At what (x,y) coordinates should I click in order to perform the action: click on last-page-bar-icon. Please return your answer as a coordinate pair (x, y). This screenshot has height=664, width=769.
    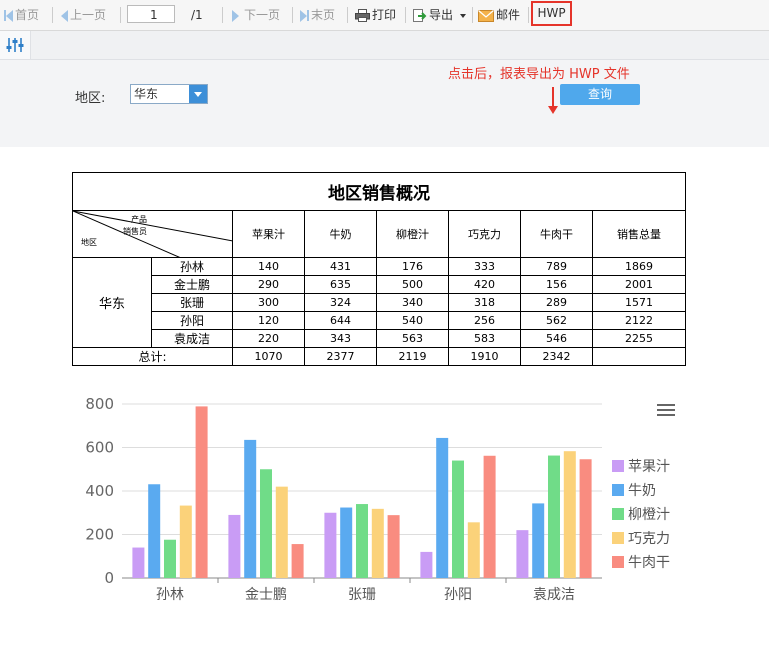
    Looking at the image, I should click on (308, 15).